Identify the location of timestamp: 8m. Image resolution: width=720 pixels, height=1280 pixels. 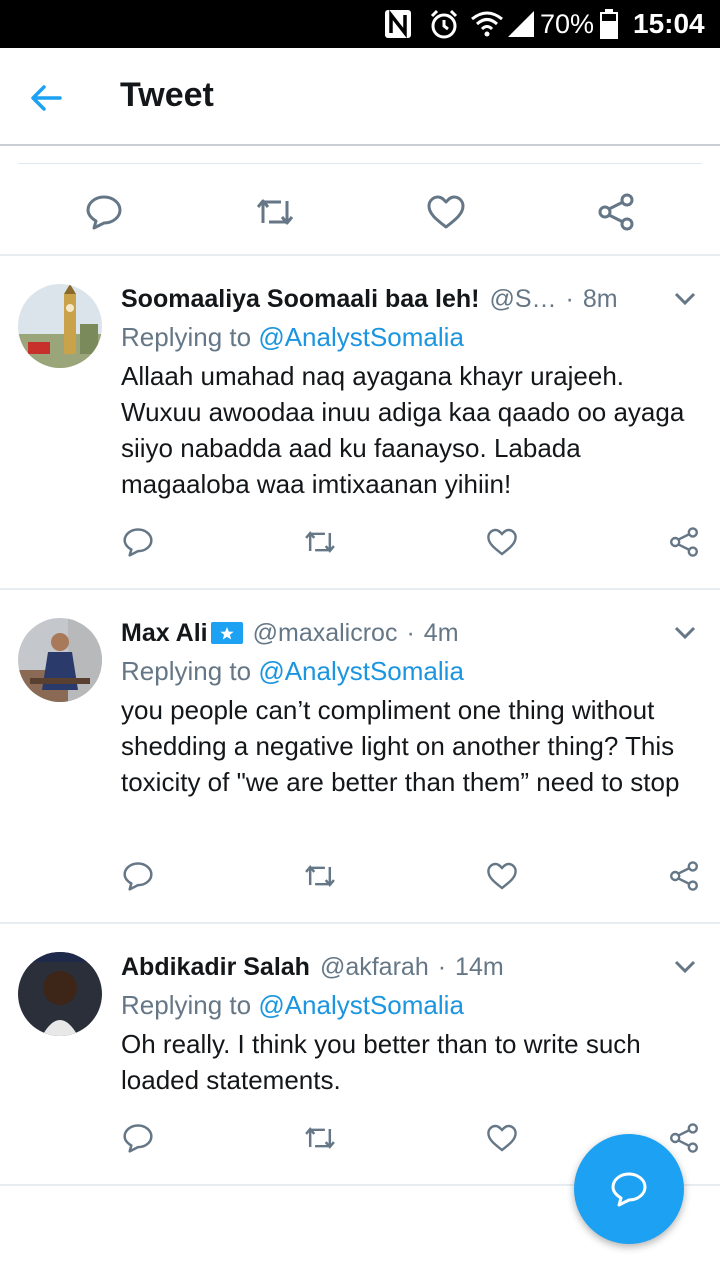
(600, 298).